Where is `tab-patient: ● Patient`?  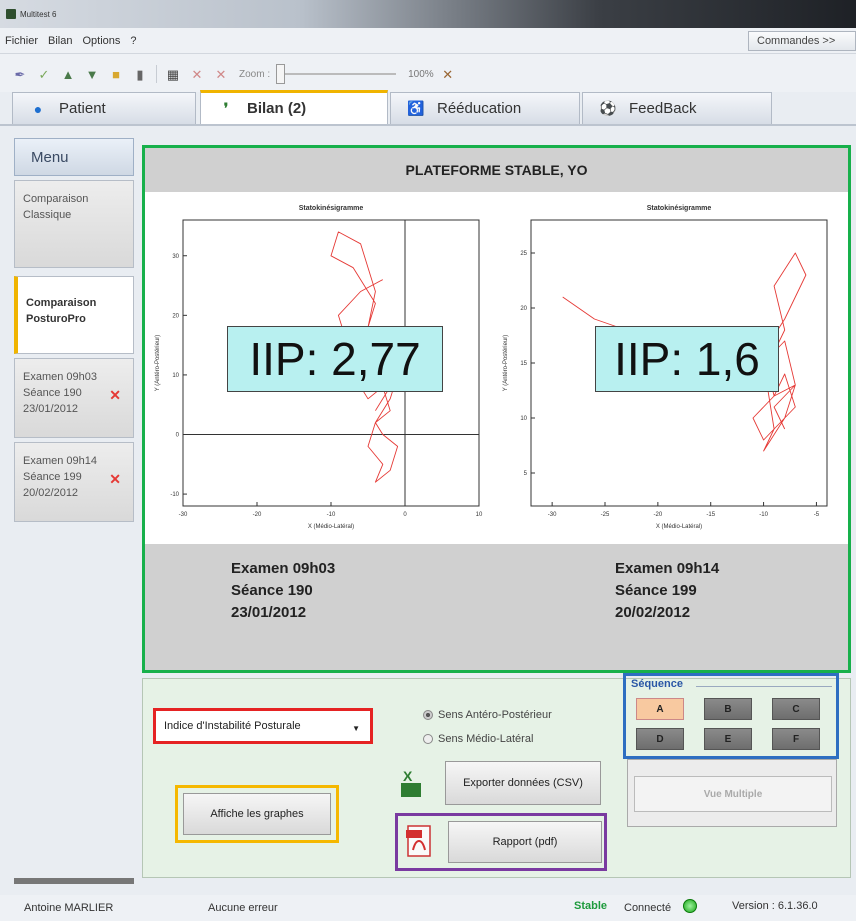 tab-patient: ● Patient is located at coordinates (104, 108).